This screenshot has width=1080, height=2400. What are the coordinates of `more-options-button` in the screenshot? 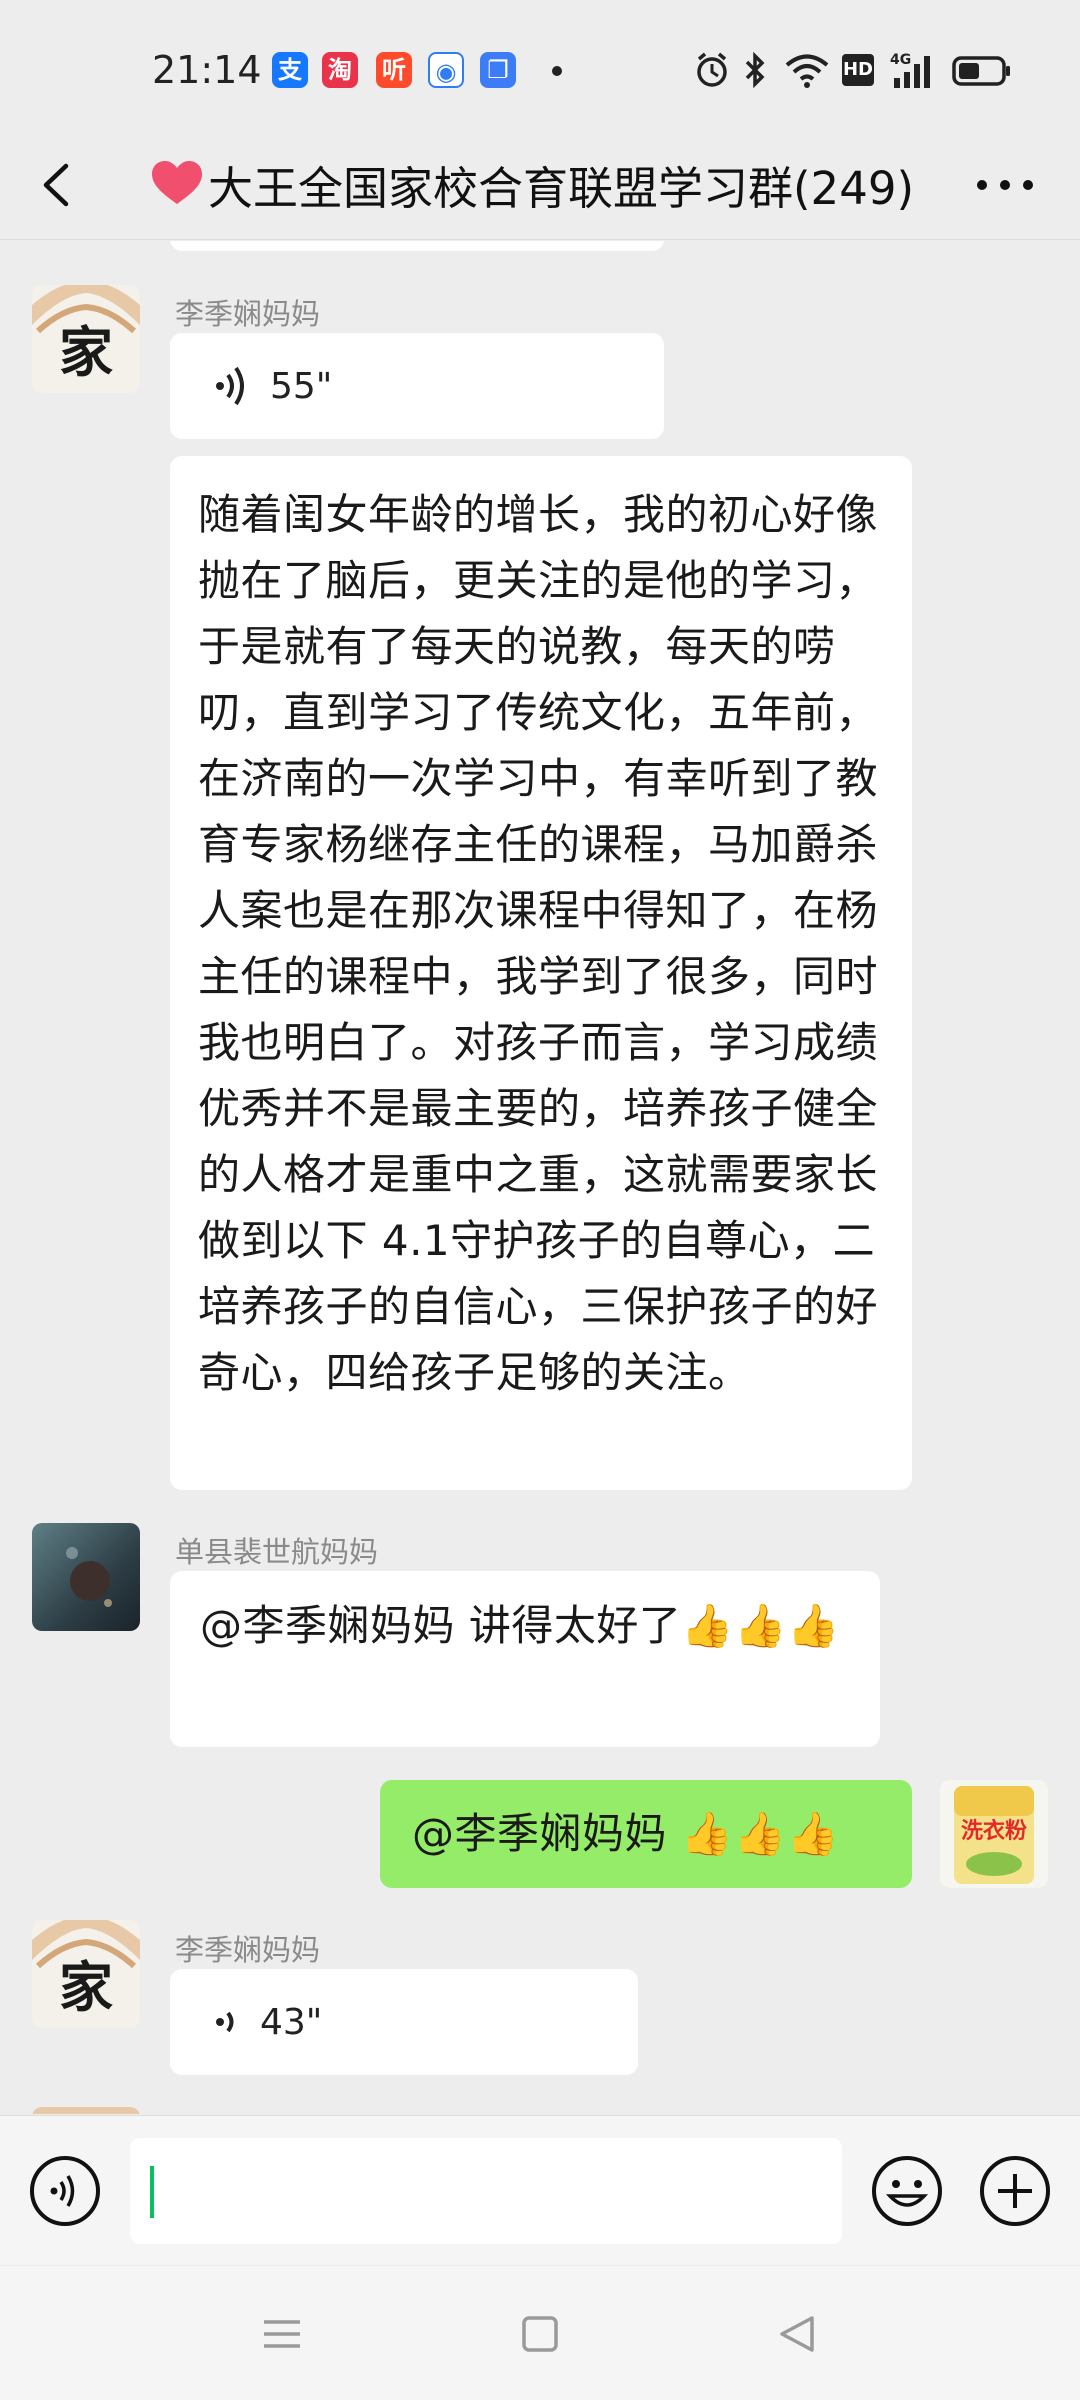 It's located at (1005, 185).